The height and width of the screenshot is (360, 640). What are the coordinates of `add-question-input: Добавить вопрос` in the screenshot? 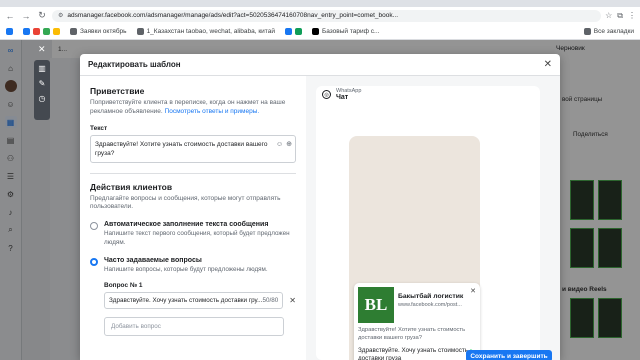 It's located at (194, 326).